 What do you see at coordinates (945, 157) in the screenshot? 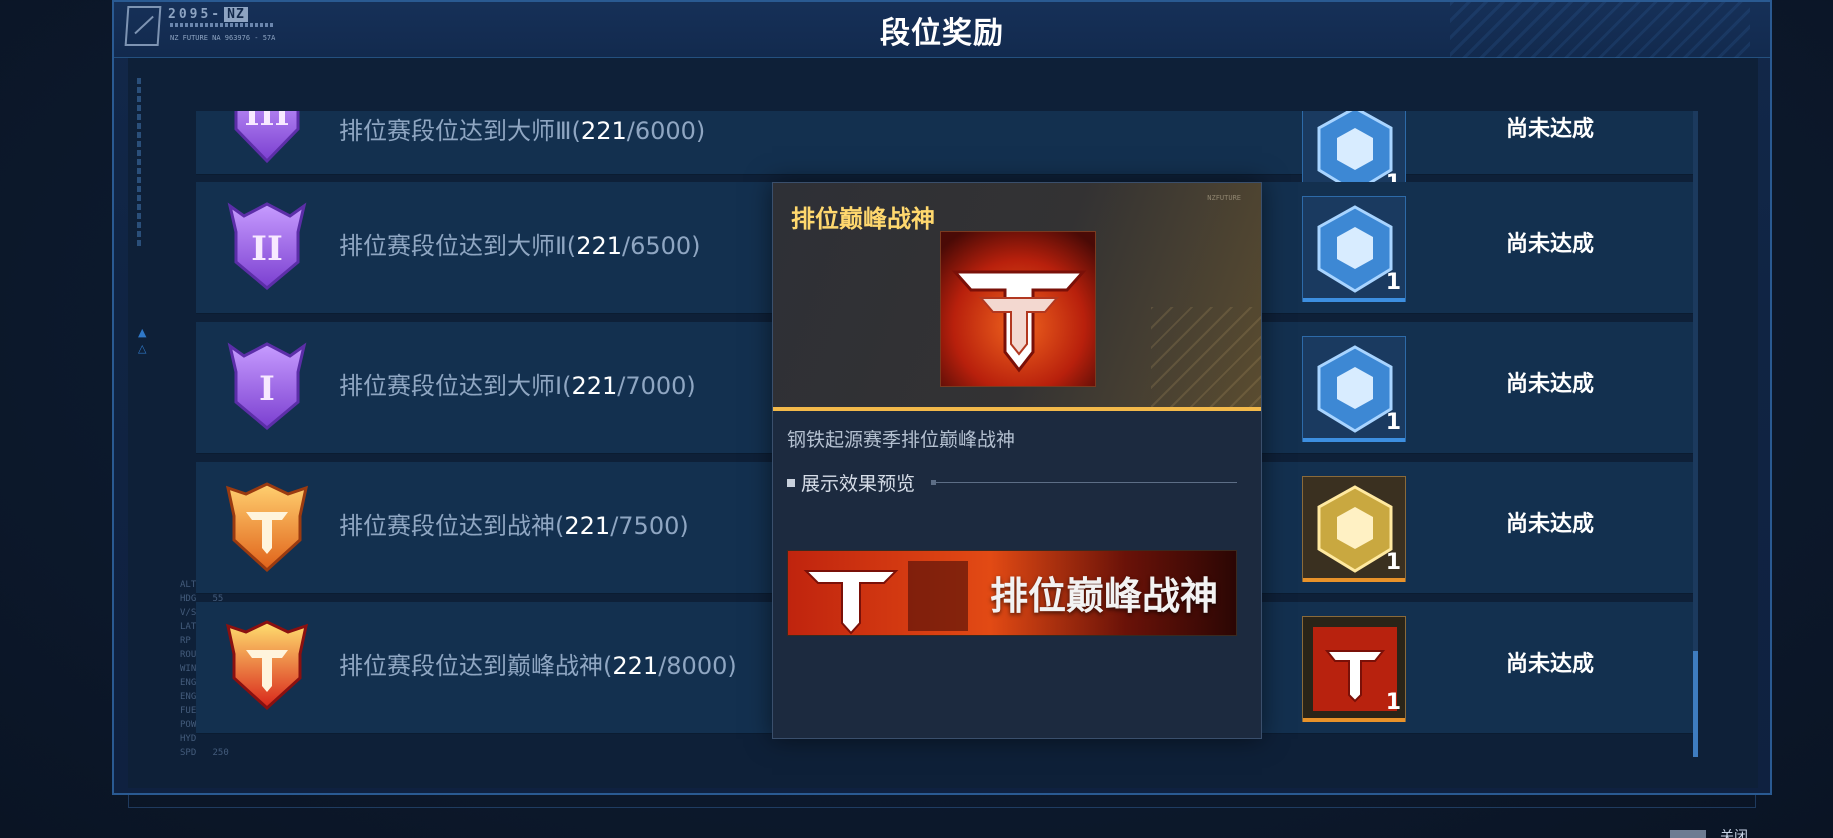
I see `reward-row: III 排位赛段位达到大师Ⅲ(221/6000) 1 尚未达成` at bounding box center [945, 157].